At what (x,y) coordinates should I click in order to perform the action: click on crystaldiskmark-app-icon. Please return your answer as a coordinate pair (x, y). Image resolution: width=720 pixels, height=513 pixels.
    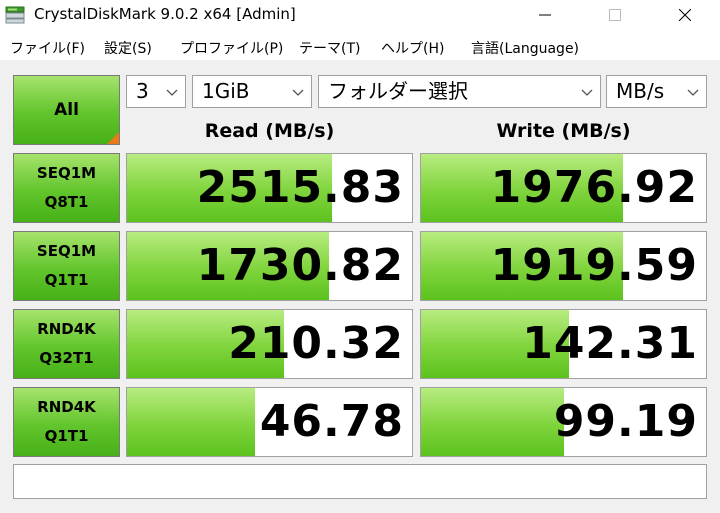
    Looking at the image, I should click on (15, 15).